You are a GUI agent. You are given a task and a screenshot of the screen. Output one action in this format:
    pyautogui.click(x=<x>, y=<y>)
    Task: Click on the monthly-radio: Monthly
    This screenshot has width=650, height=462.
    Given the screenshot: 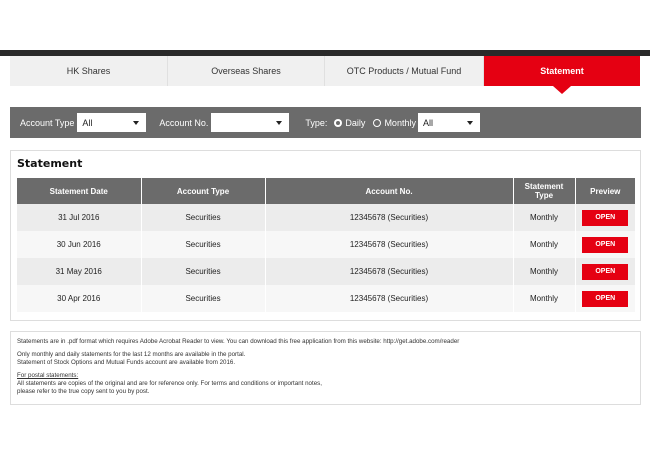 What is the action you would take?
    pyautogui.click(x=394, y=123)
    